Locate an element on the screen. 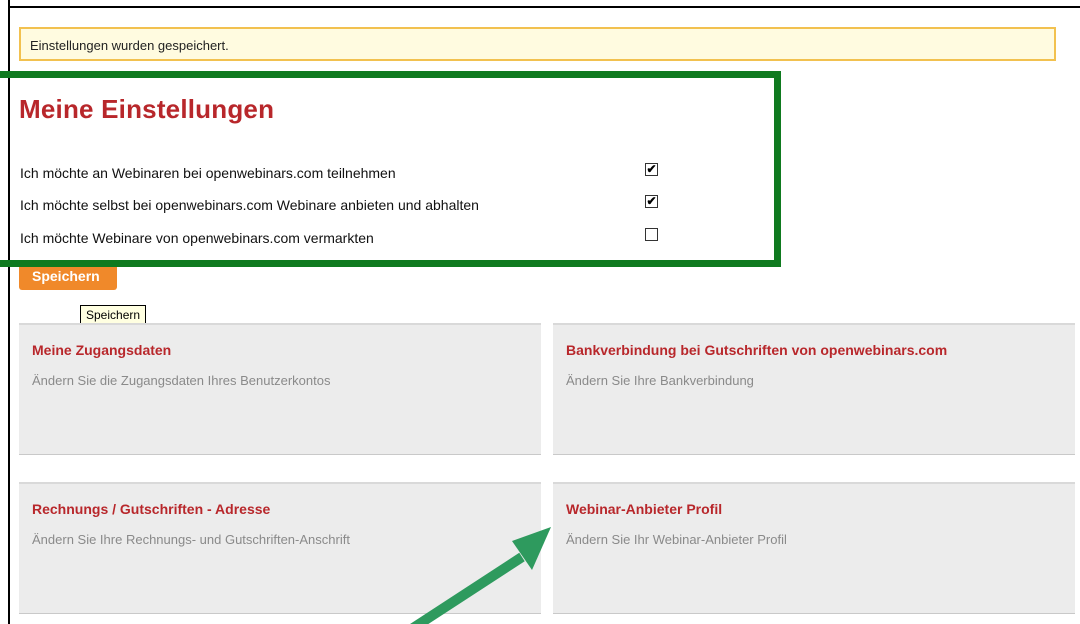 The width and height of the screenshot is (1080, 624). annotation-arrow is located at coordinates (480, 575).